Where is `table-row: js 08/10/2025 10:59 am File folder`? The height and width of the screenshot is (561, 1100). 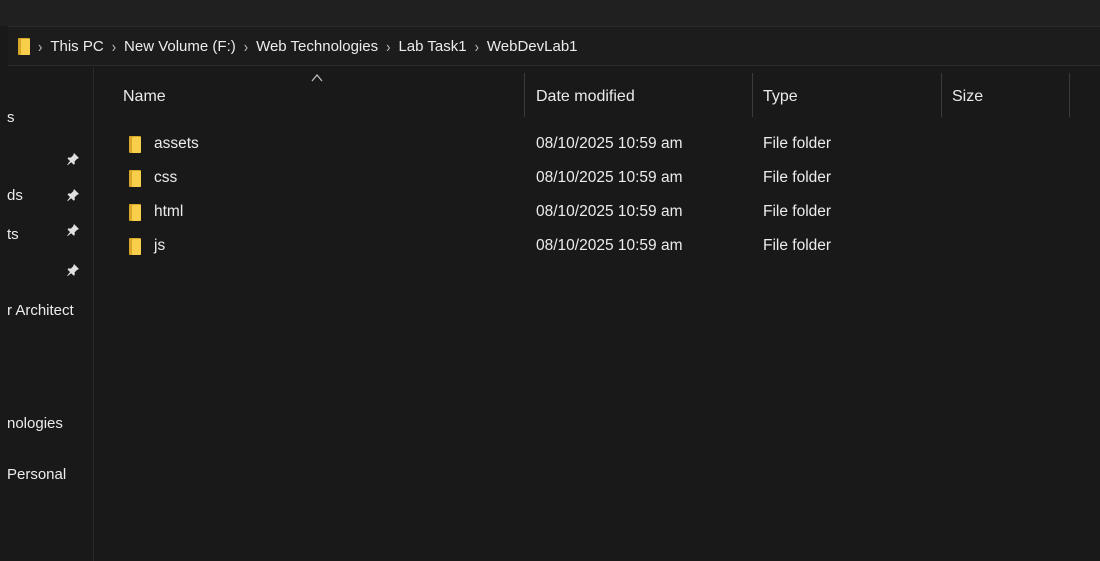 table-row: js 08/10/2025 10:59 am File folder is located at coordinates (597, 246).